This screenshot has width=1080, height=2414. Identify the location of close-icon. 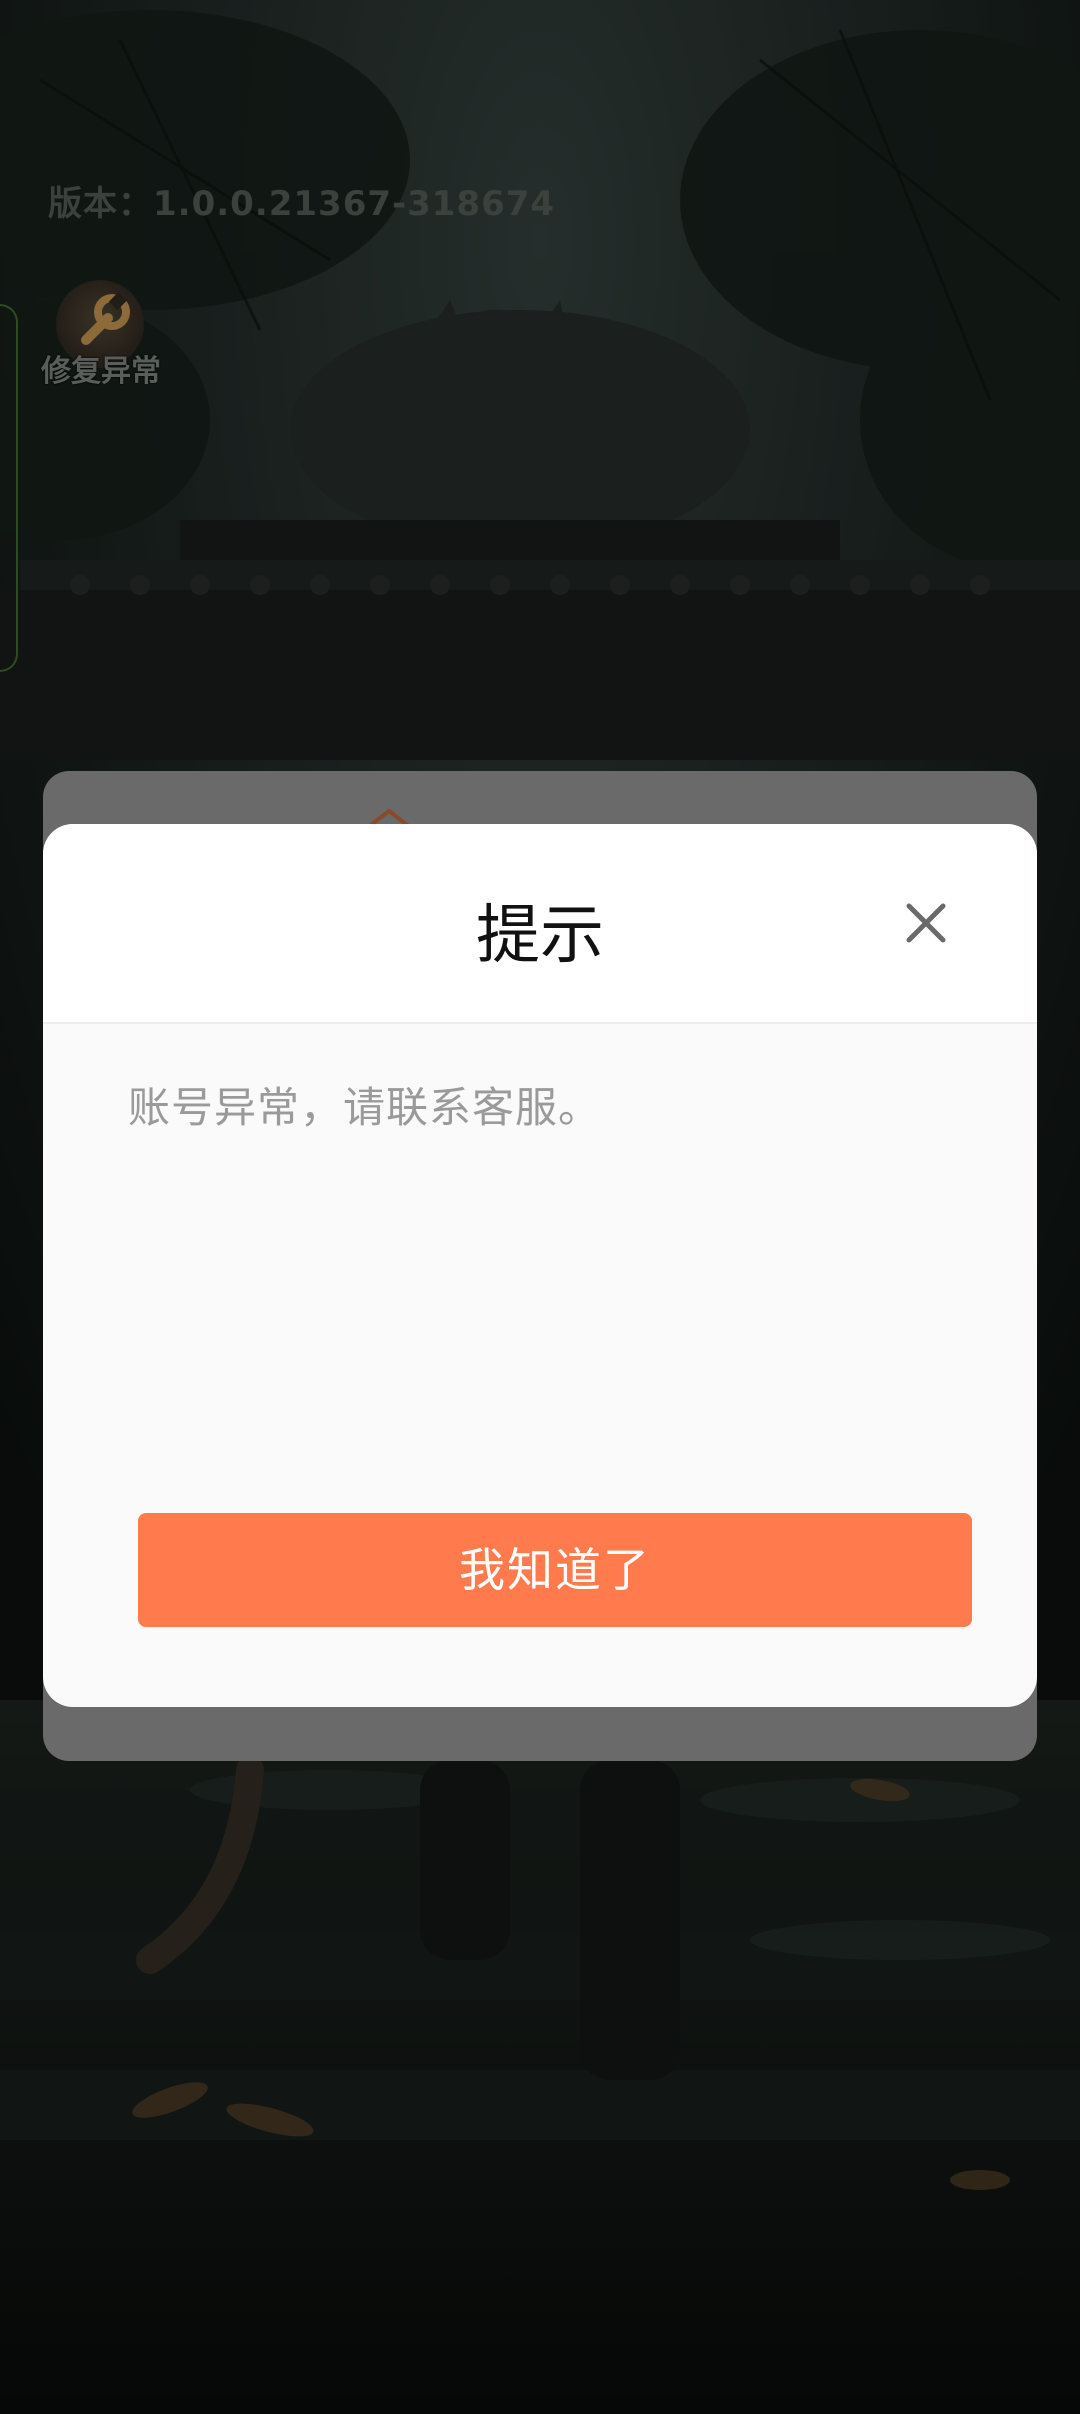
(926, 923).